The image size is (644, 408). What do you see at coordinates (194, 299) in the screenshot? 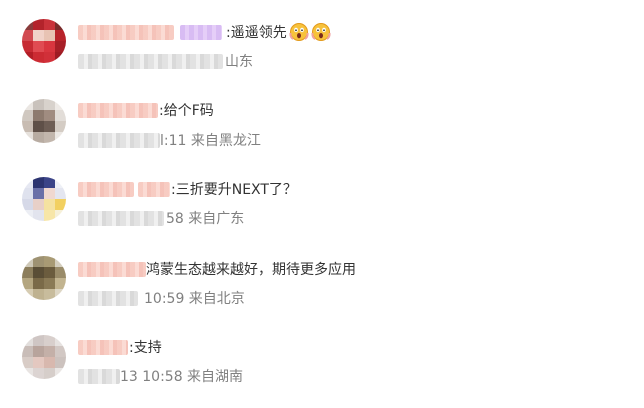
I see `comment-meta: 10:59 来自北京` at bounding box center [194, 299].